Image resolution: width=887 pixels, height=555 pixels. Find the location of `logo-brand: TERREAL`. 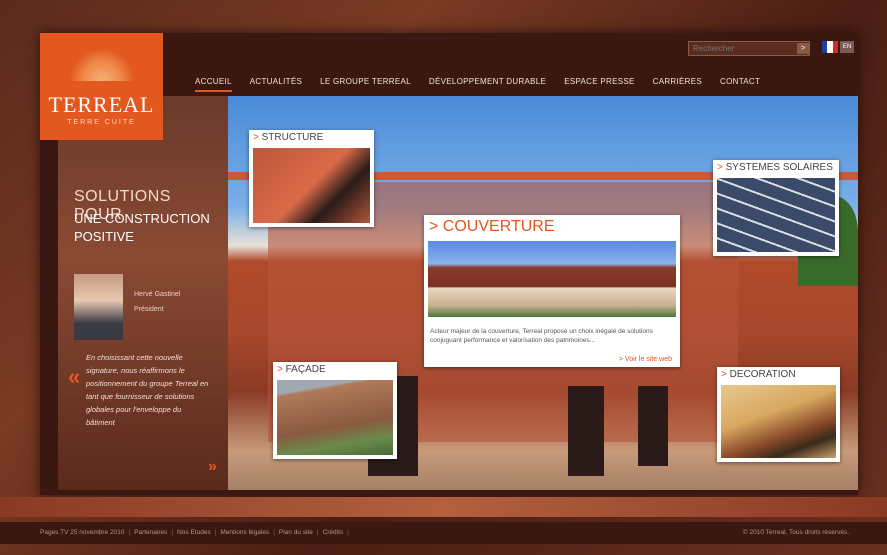

logo-brand: TERREAL is located at coordinates (101, 104).